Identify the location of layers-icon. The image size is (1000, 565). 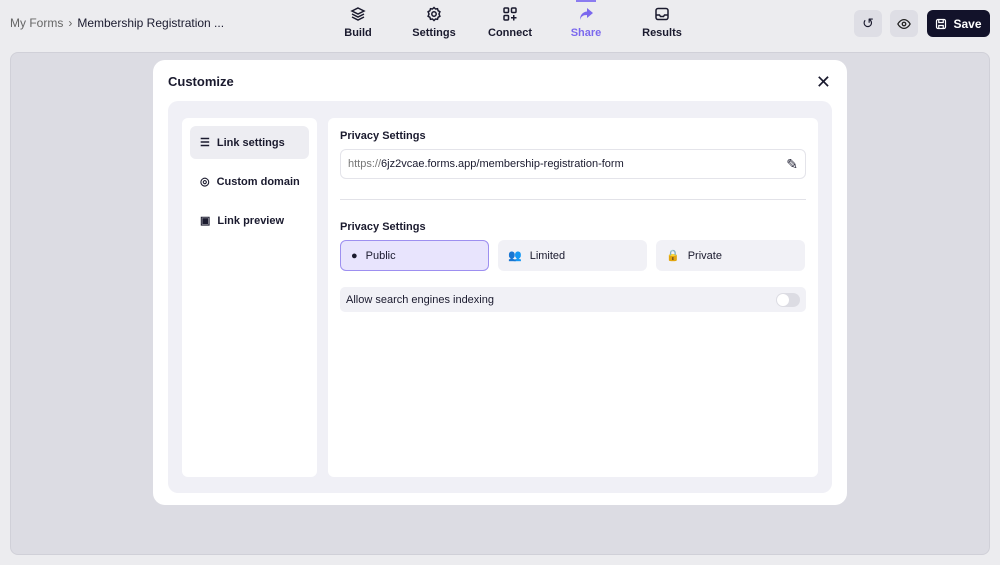
(358, 14).